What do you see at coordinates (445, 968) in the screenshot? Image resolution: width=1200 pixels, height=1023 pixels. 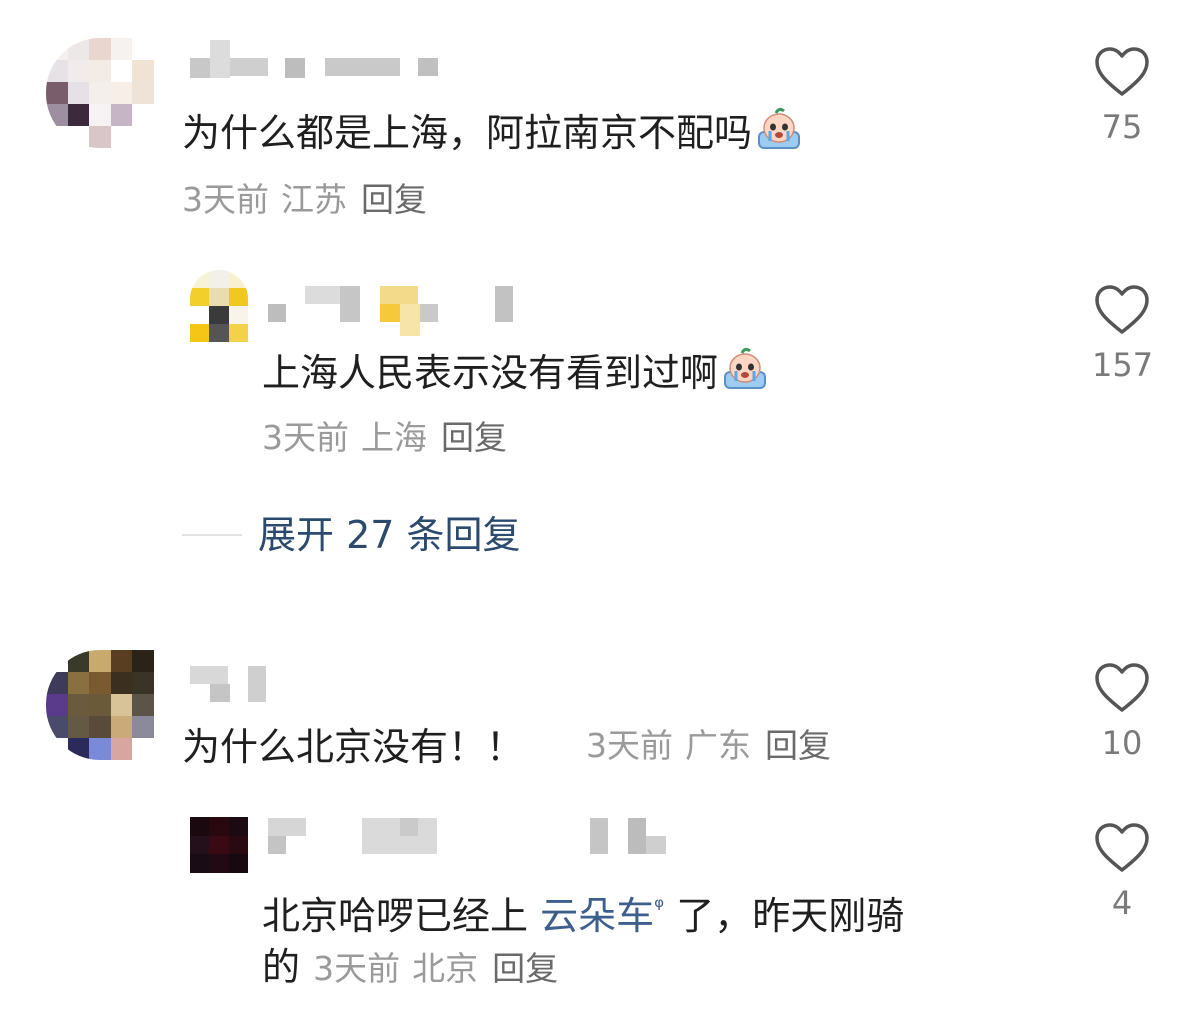 I see `location: 北京` at bounding box center [445, 968].